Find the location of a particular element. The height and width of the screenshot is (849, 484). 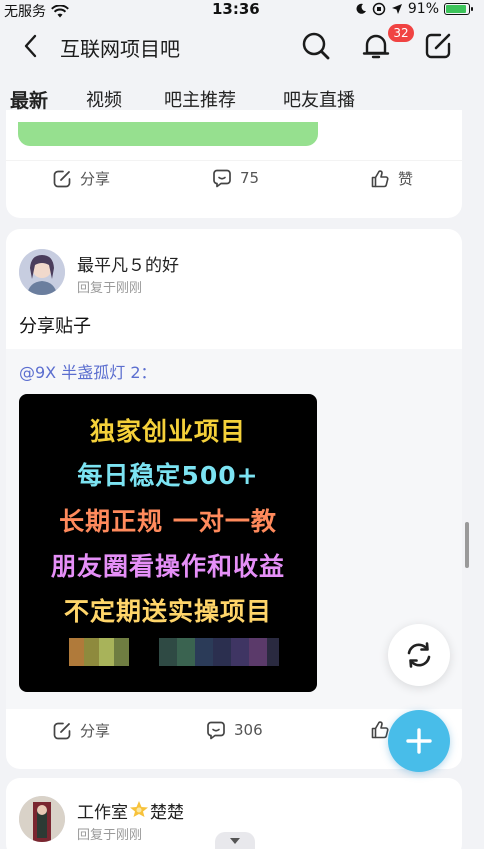

refresh-button is located at coordinates (419, 655).